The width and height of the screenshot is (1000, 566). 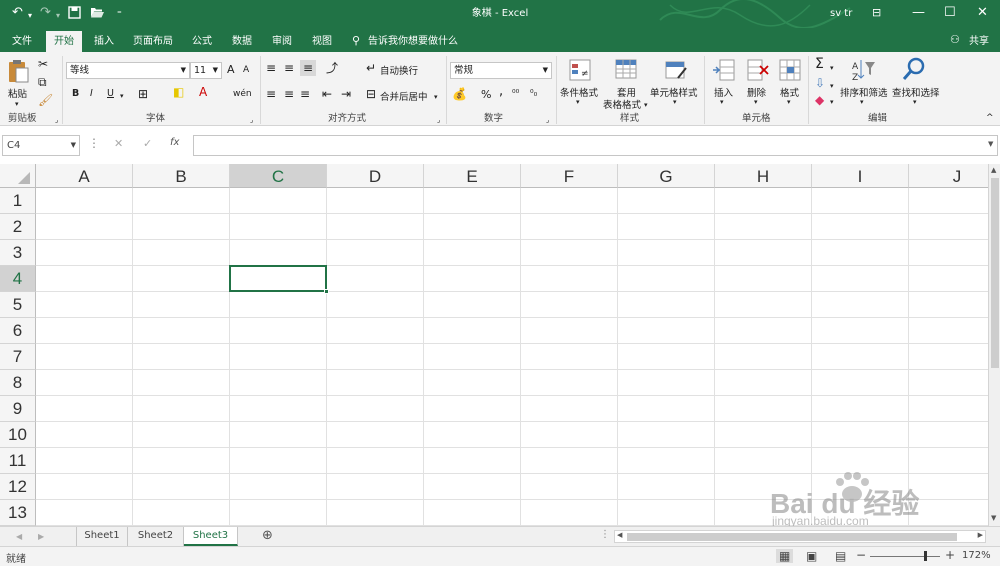 I want to click on conditional-dropdown-icon: ▾, so click(x=578, y=102).